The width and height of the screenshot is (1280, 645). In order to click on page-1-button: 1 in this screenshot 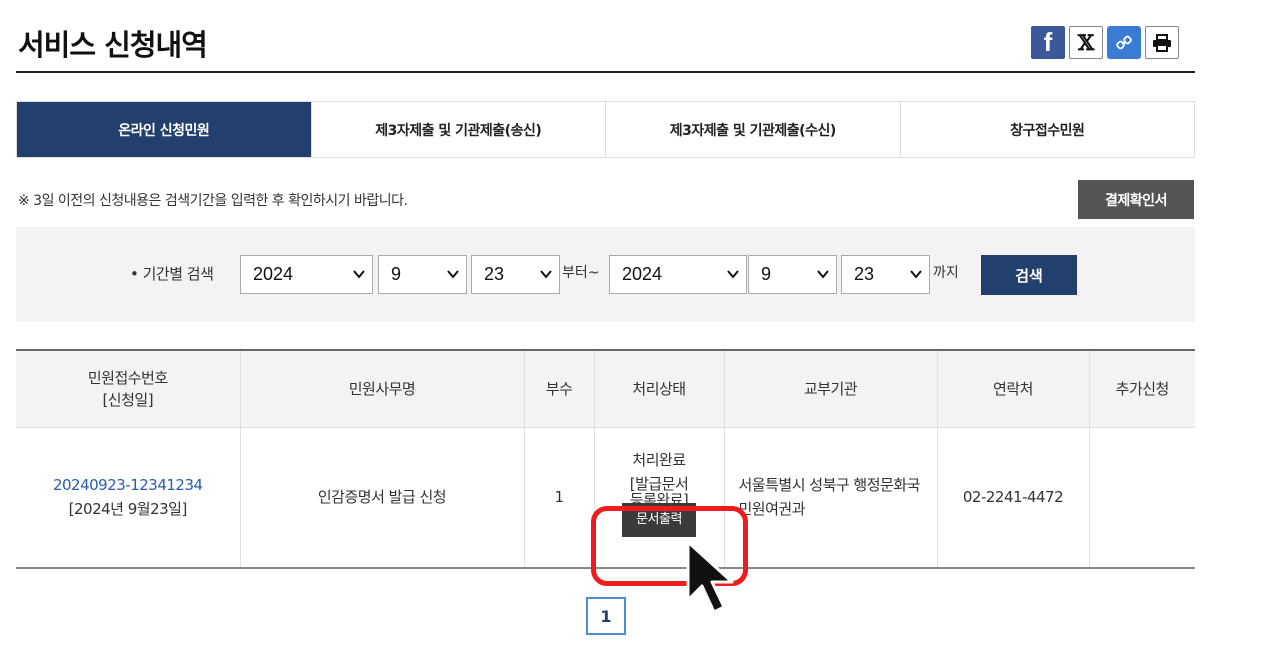, I will do `click(606, 616)`.